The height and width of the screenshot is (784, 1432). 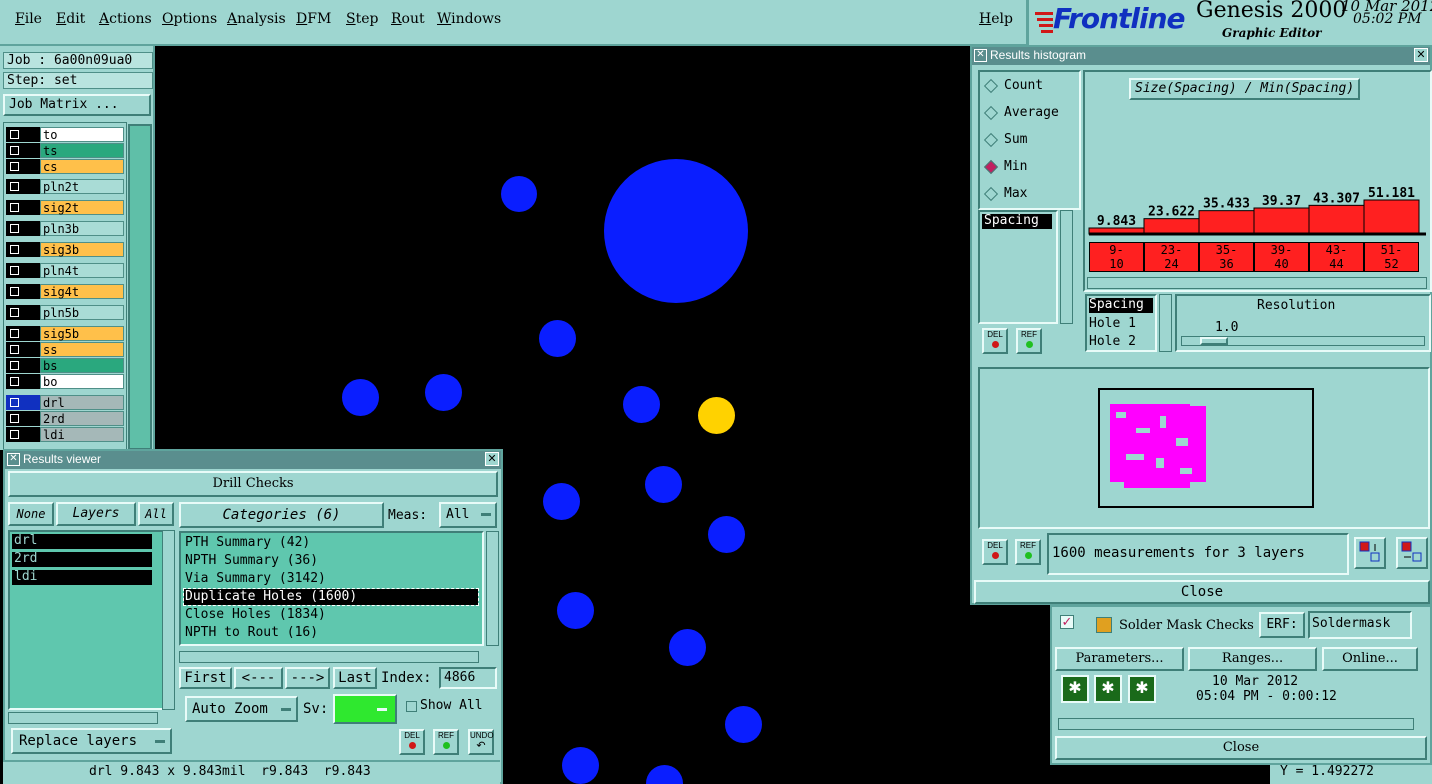 I want to click on layer-row: pln2t, so click(x=65, y=186).